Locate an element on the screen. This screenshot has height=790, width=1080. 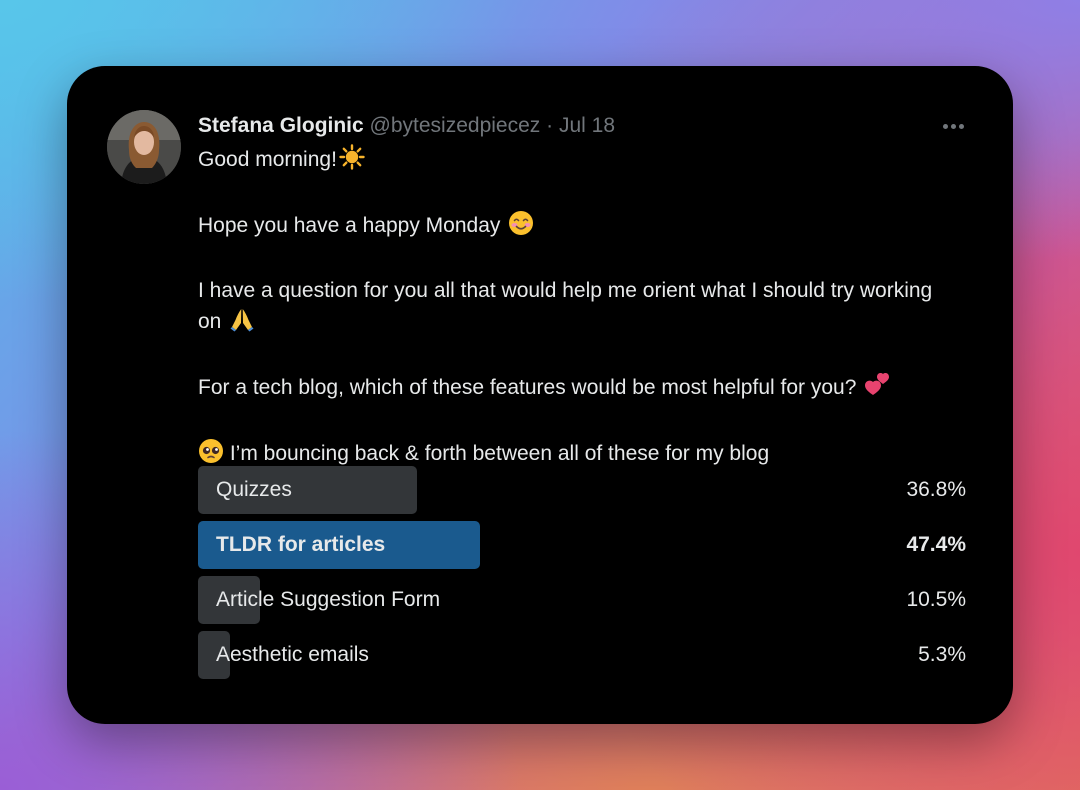
poll-option-label: Quizzes is located at coordinates (254, 489).